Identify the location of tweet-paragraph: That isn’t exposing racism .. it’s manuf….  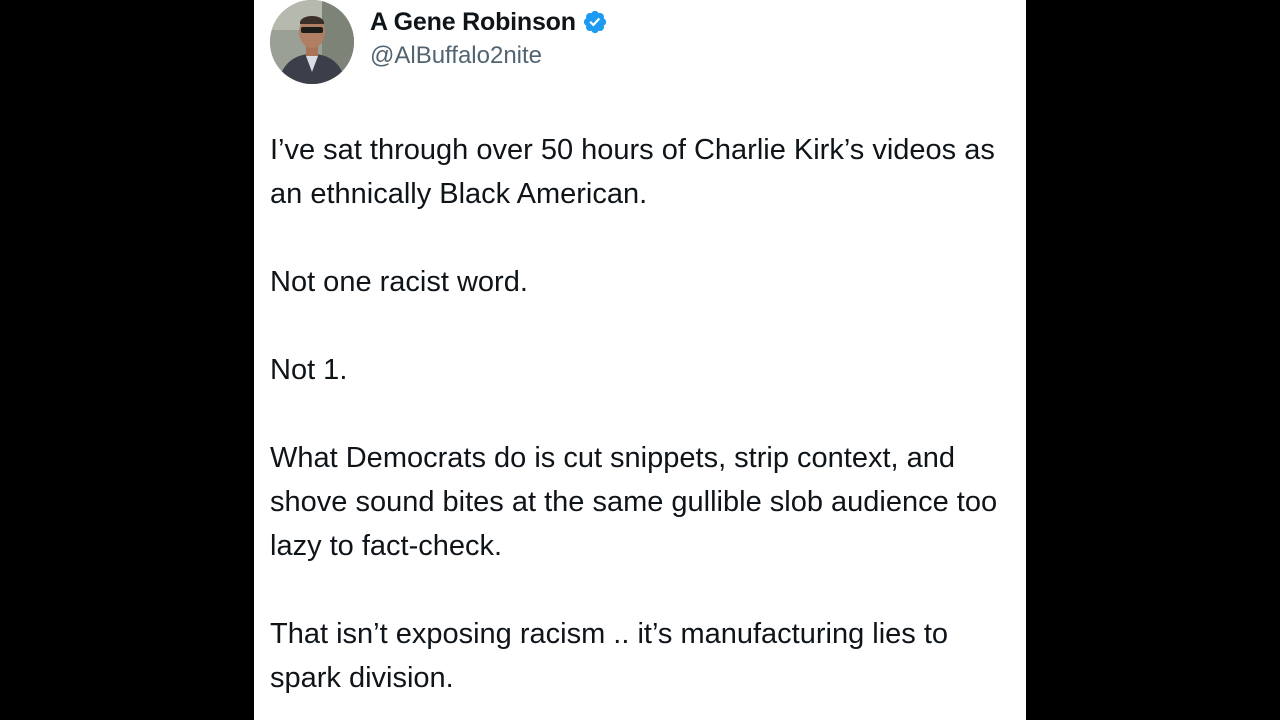
(609, 656).